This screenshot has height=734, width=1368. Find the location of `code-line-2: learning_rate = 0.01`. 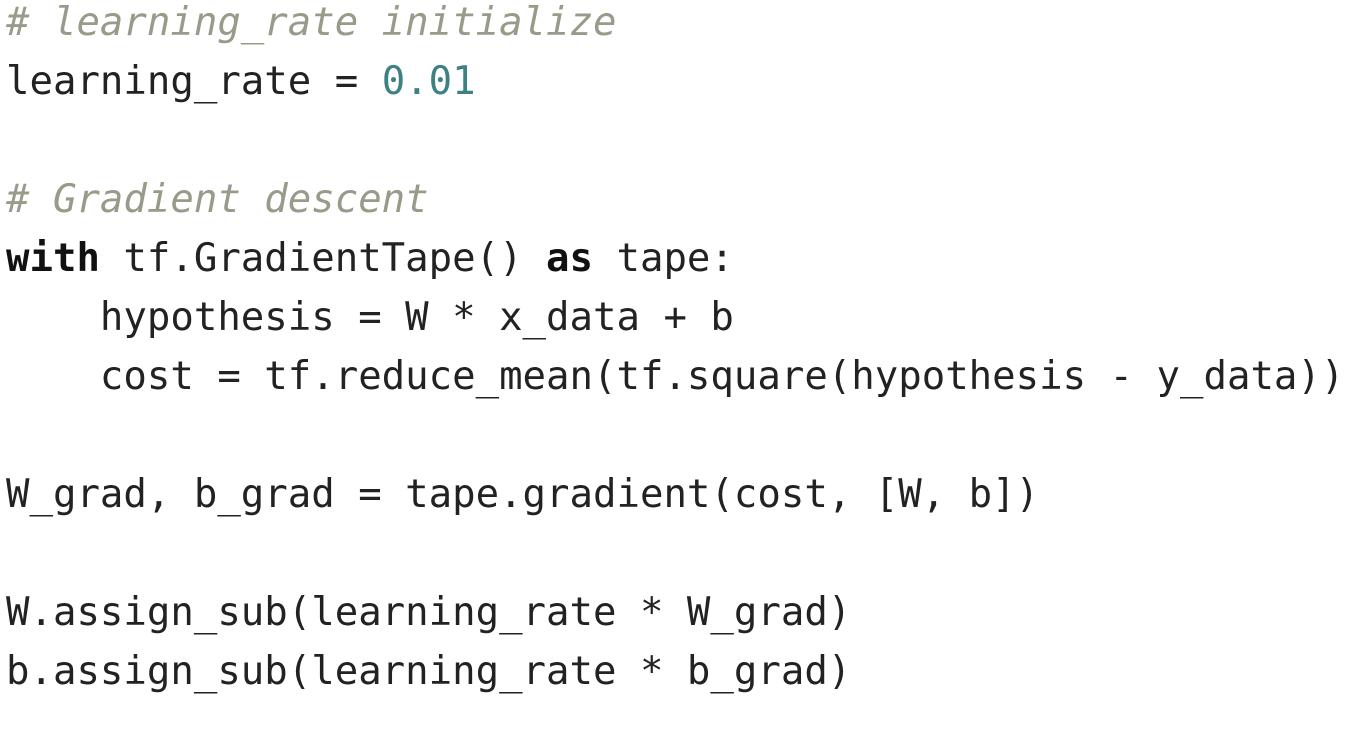

code-line-2: learning_rate = 0.01 is located at coordinates (687, 81).